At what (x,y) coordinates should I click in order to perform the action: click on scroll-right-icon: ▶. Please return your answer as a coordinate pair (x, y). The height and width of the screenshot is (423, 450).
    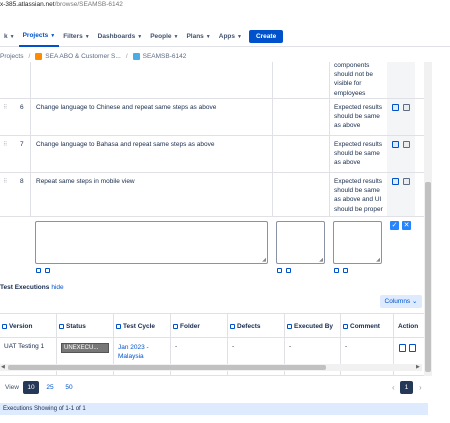
    Looking at the image, I should click on (418, 367).